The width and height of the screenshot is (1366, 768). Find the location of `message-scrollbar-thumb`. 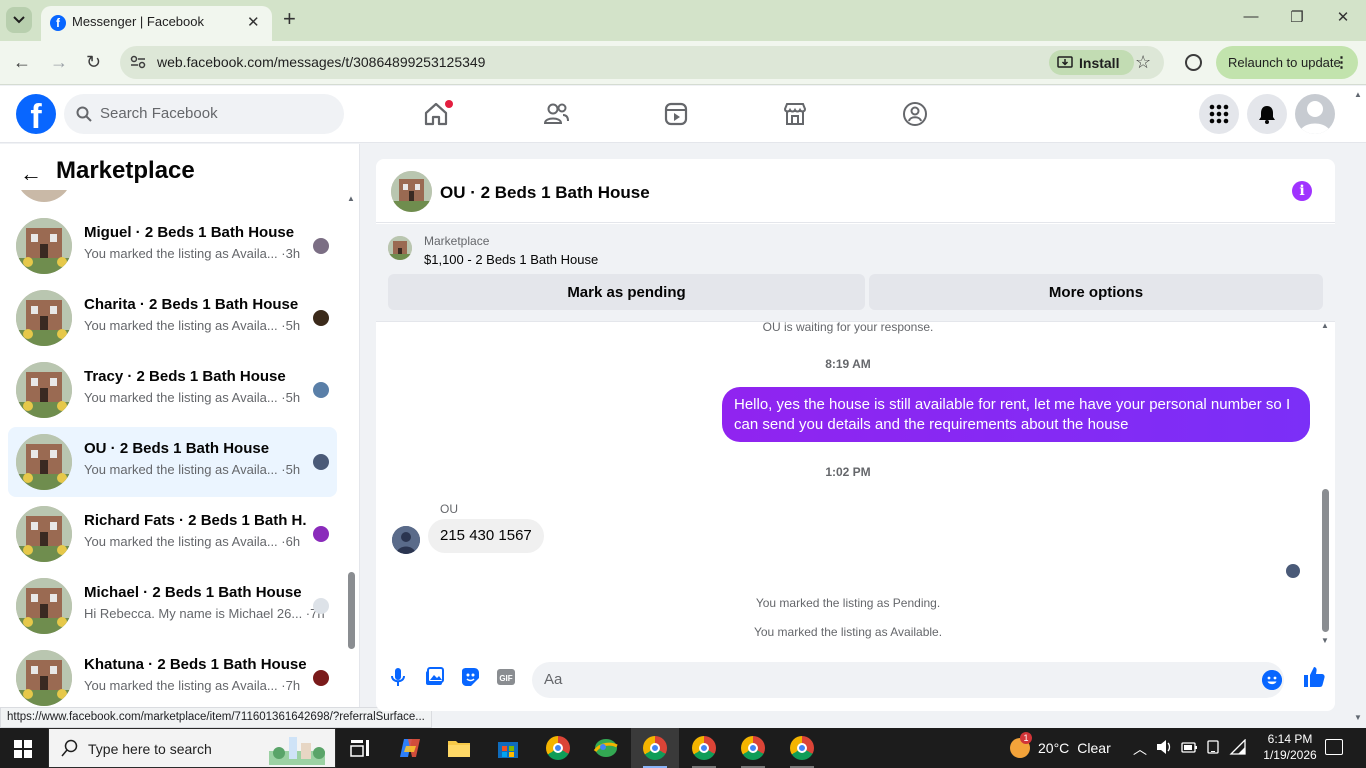

message-scrollbar-thumb is located at coordinates (1325, 560).